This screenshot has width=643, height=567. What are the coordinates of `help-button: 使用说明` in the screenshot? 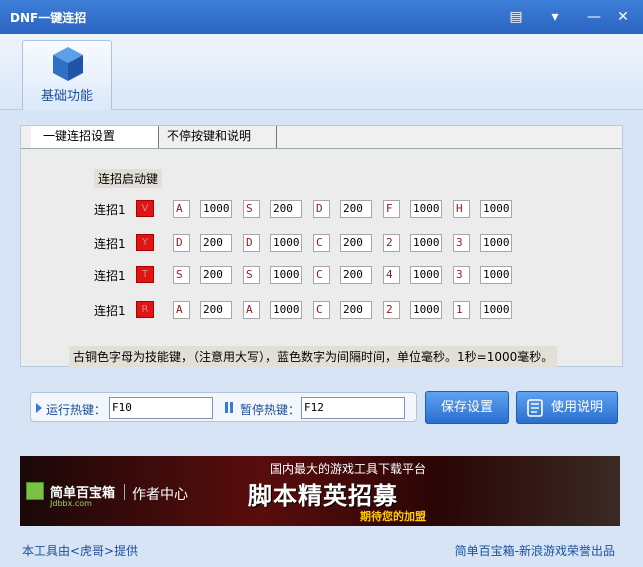 It's located at (567, 407).